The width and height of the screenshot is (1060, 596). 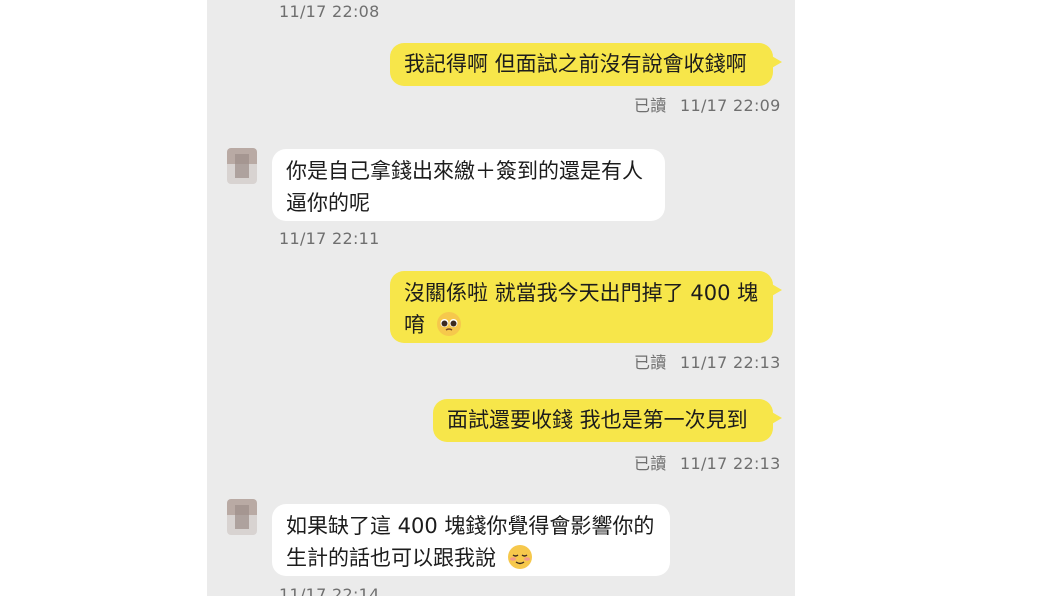 I want to click on outgoing-message-bubble: 面試還要收錢 我也是第一次見到, so click(x=607, y=420).